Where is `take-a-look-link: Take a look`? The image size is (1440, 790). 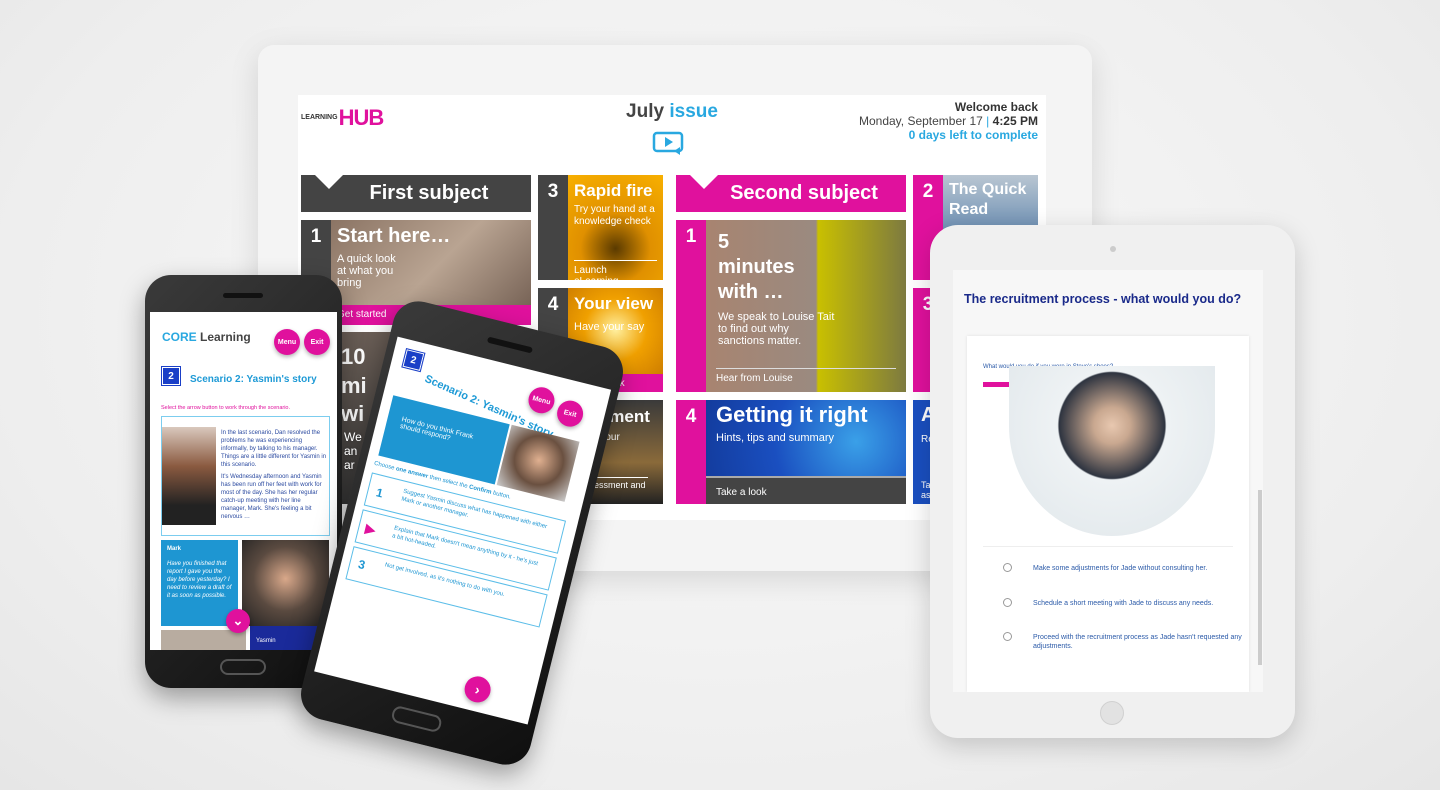 take-a-look-link: Take a look is located at coordinates (806, 490).